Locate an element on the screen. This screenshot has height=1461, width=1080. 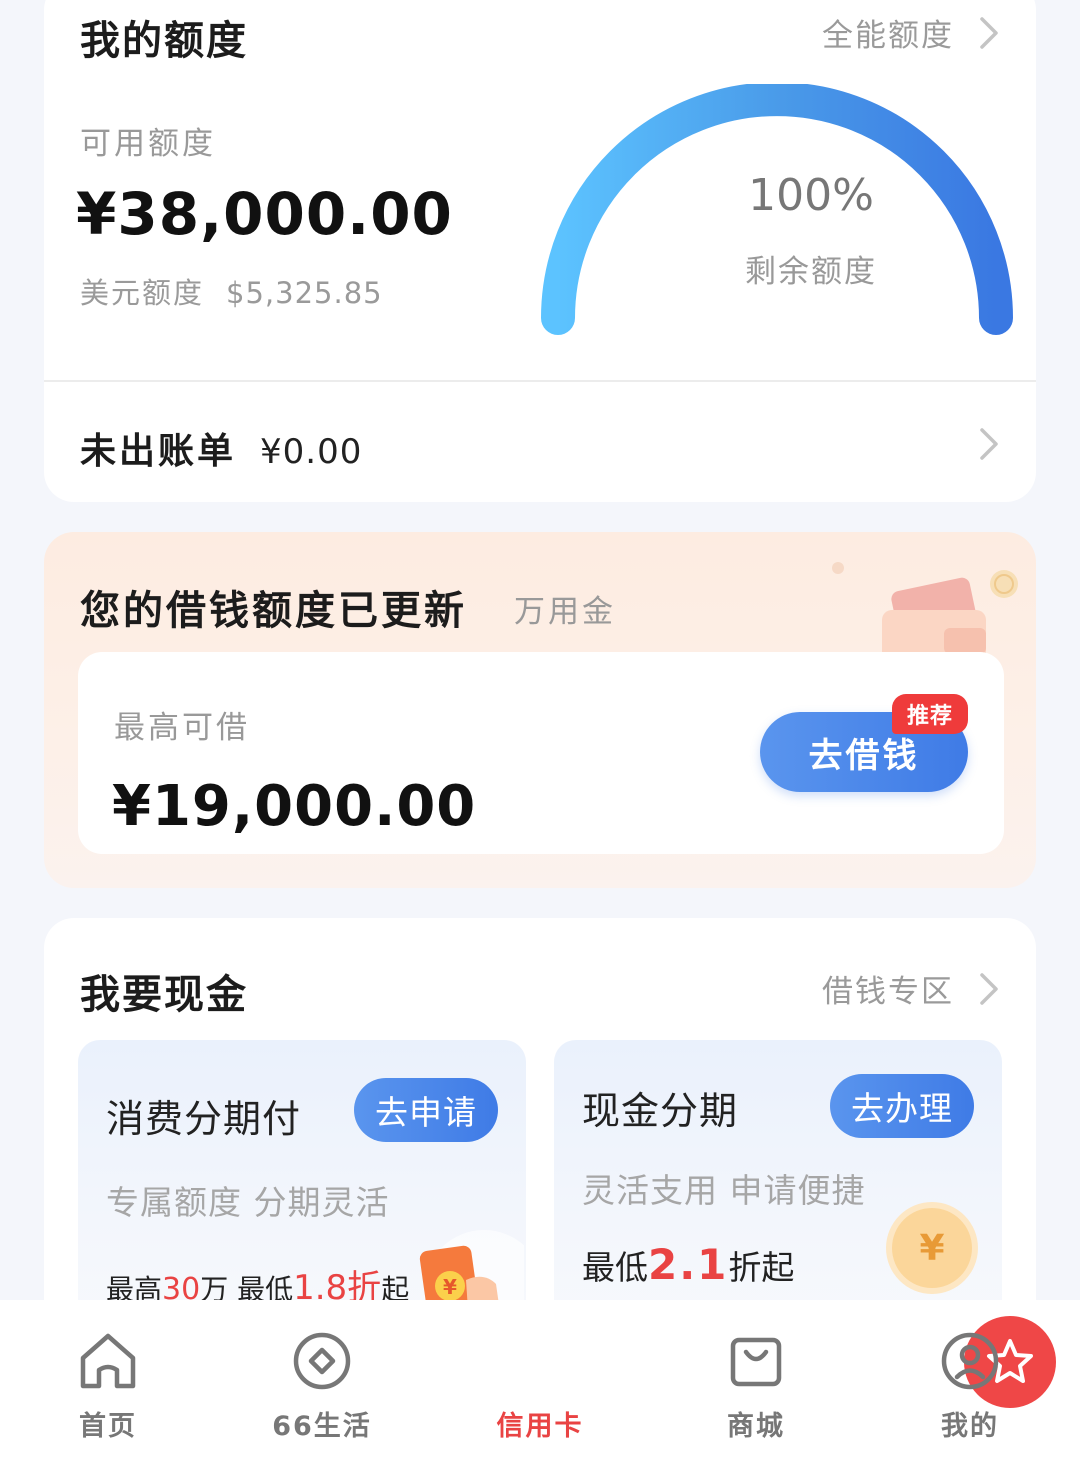
cash-installment-tile: 现金分期 去办理 灵活支用 申请便捷 最低2.1折起 ¥ is located at coordinates (778, 1190).